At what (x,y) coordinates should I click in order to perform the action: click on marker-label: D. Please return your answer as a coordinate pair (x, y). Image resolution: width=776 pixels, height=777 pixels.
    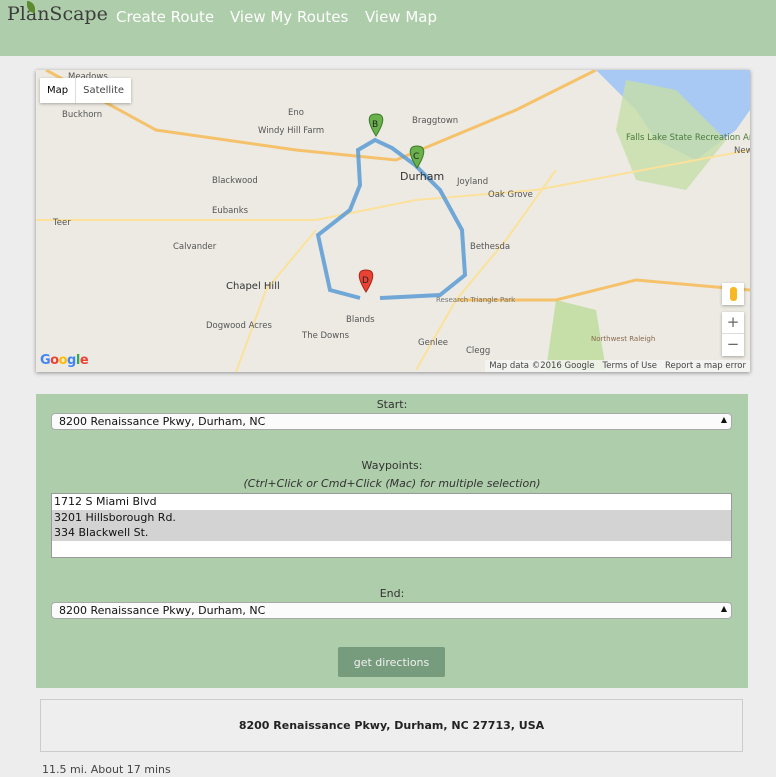
    Looking at the image, I should click on (365, 281).